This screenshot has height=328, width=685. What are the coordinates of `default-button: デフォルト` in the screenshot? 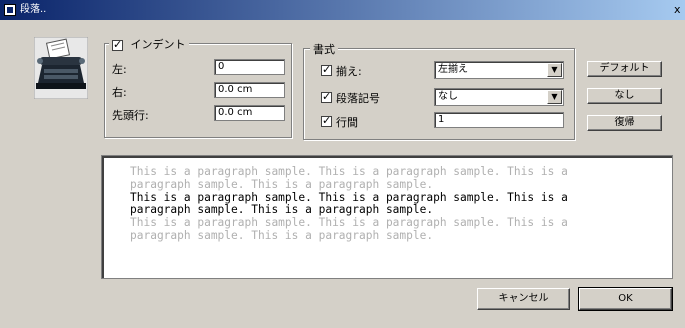 It's located at (624, 69).